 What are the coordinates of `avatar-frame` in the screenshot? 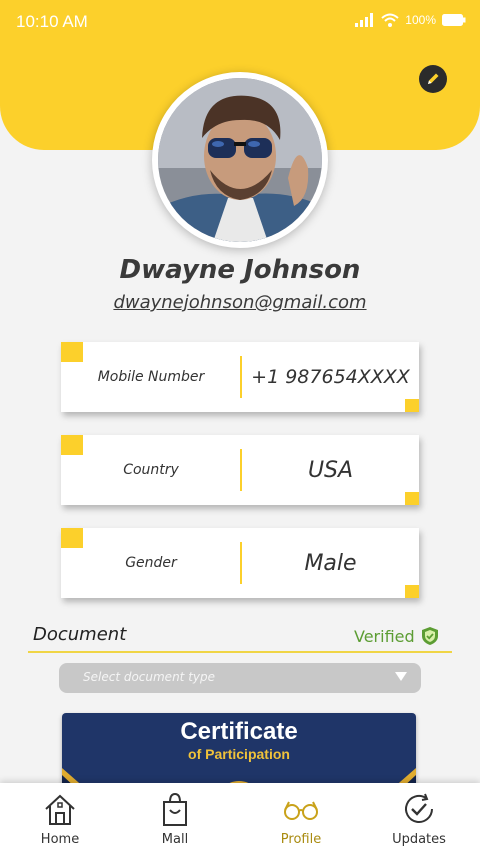 It's located at (240, 160).